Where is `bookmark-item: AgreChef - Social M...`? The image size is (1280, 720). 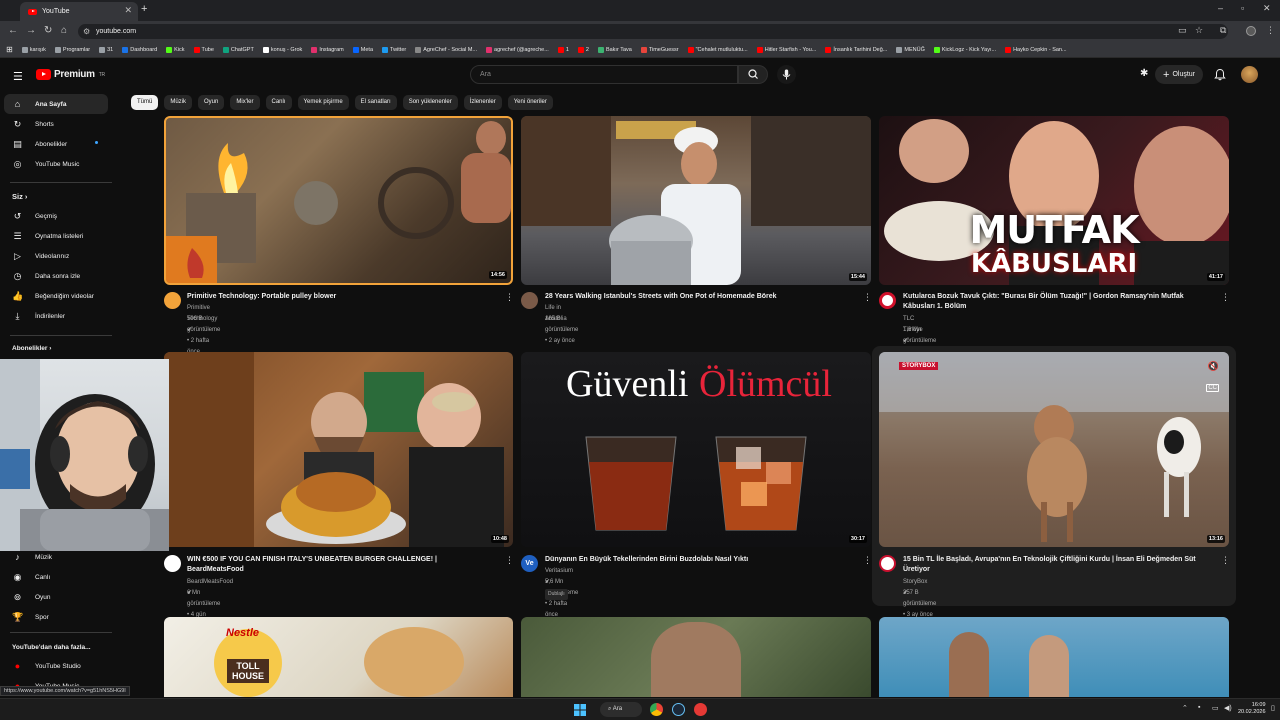
bookmark-item: AgreChef - Social M... is located at coordinates (446, 49).